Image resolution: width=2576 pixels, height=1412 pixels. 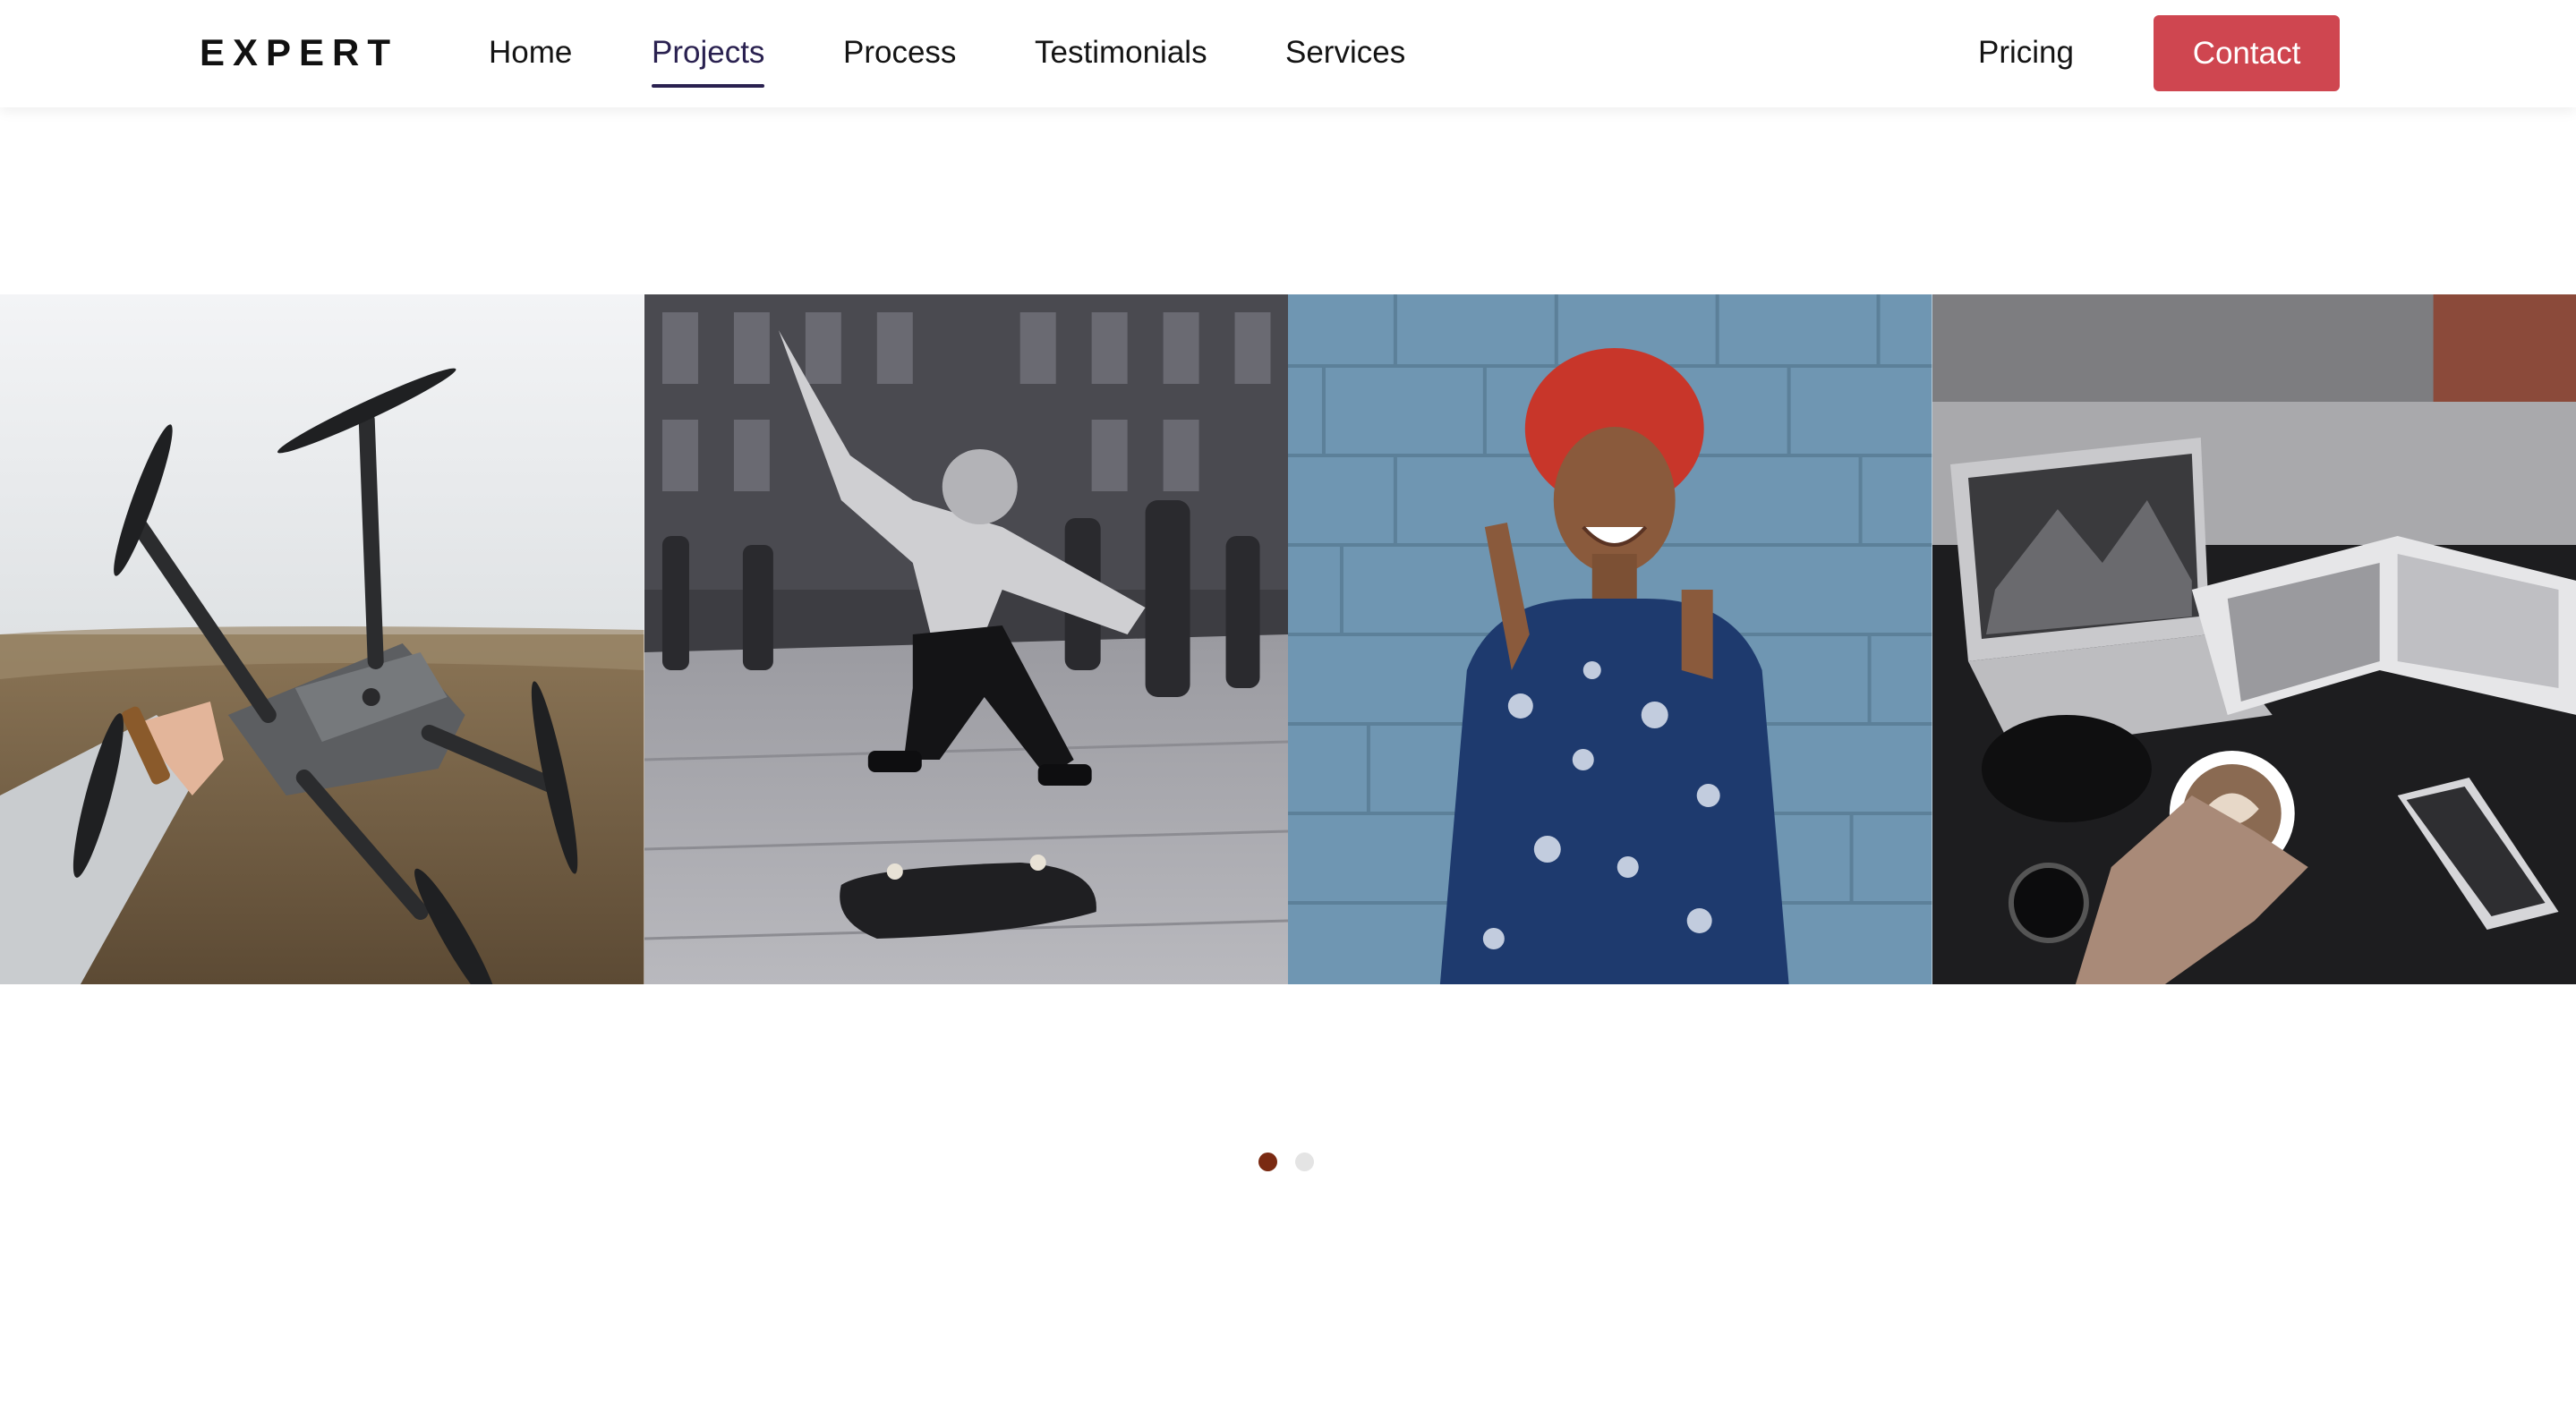 What do you see at coordinates (2026, 53) in the screenshot?
I see `nav-link-pricing: Pricing` at bounding box center [2026, 53].